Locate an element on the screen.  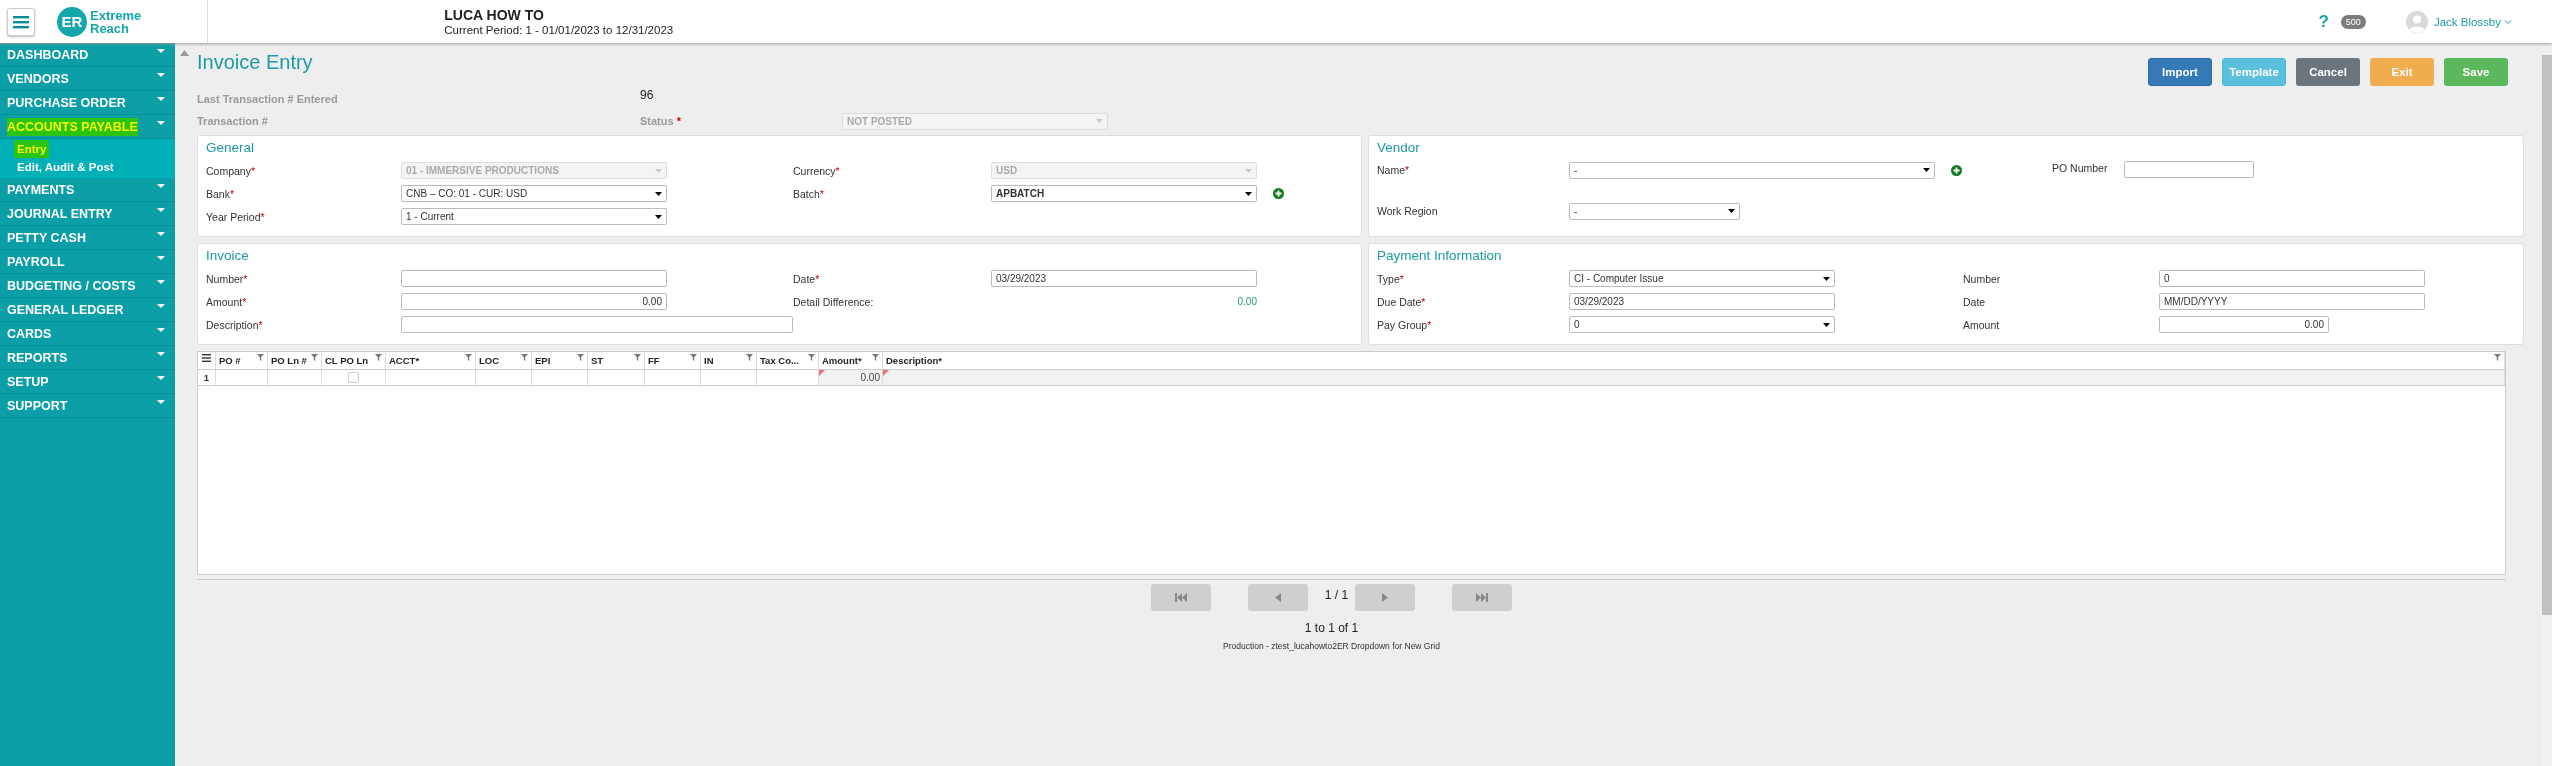
column-header: Description* is located at coordinates (1694, 360).